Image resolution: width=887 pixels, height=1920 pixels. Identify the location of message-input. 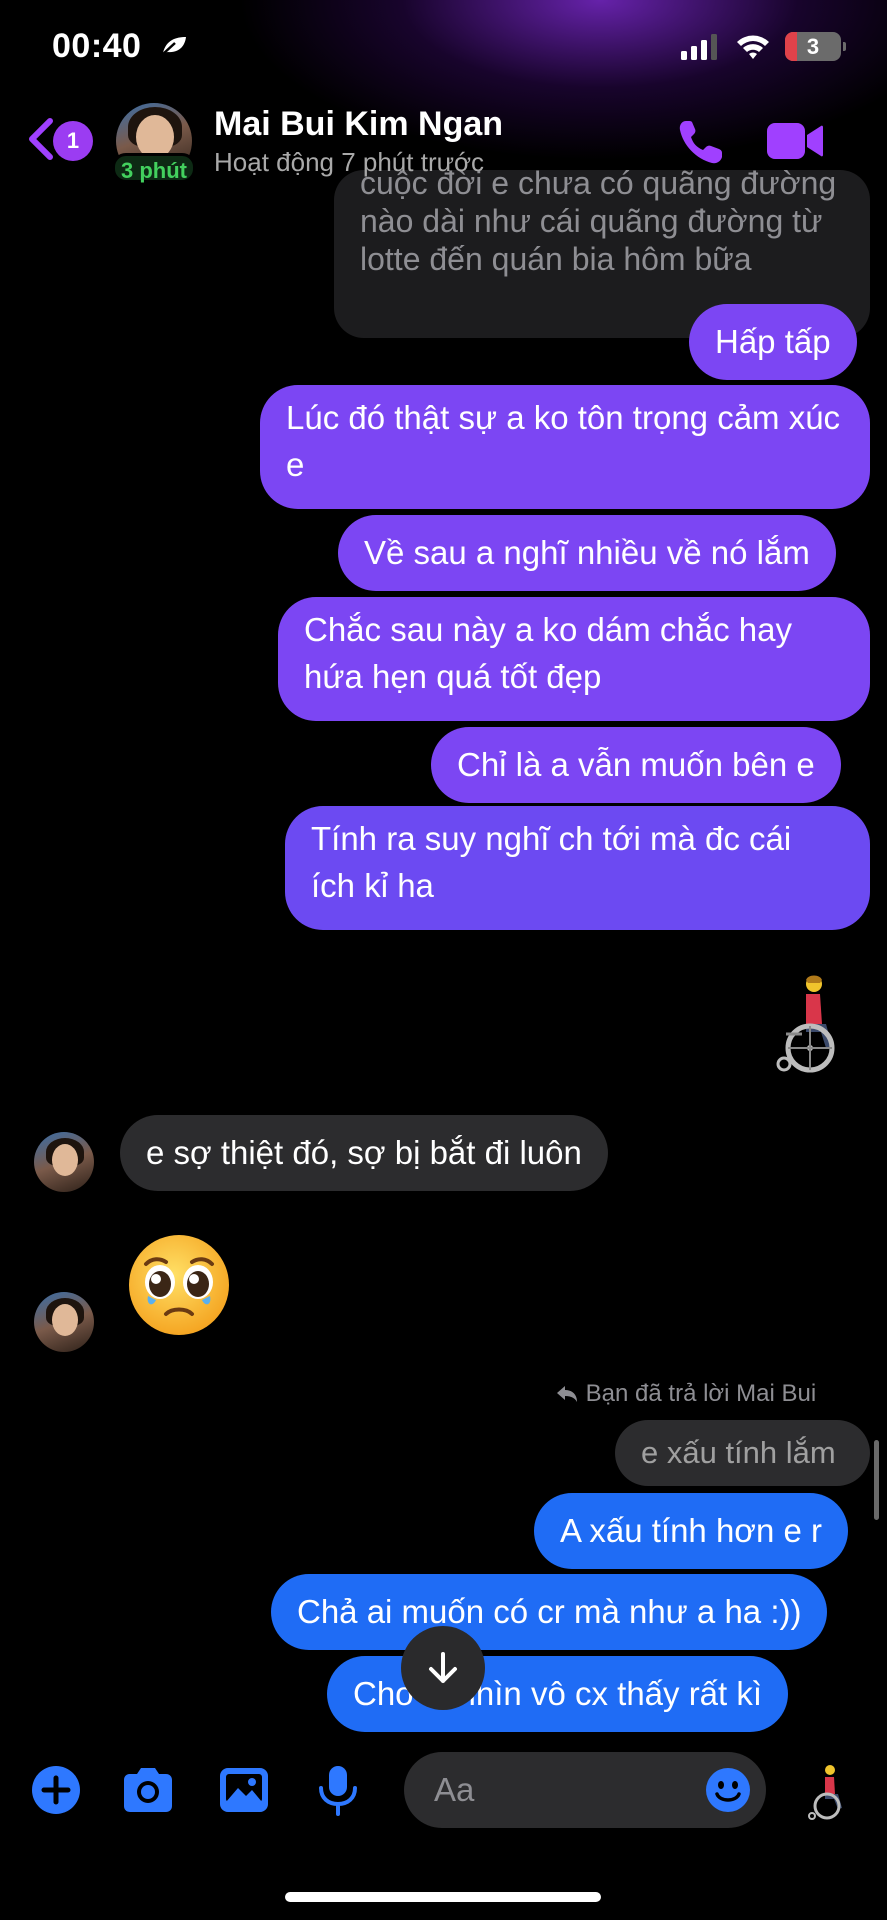
(559, 1790).